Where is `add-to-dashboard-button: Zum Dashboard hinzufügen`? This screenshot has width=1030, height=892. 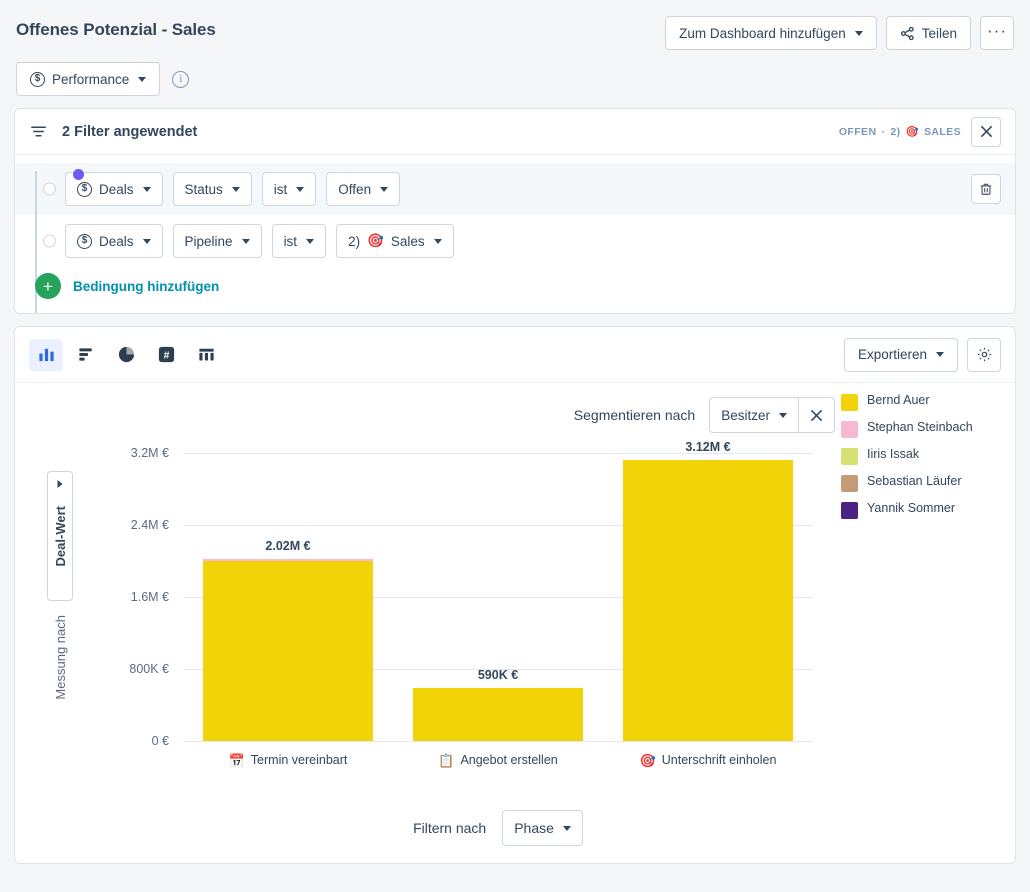
add-to-dashboard-button: Zum Dashboard hinzufügen is located at coordinates (771, 33).